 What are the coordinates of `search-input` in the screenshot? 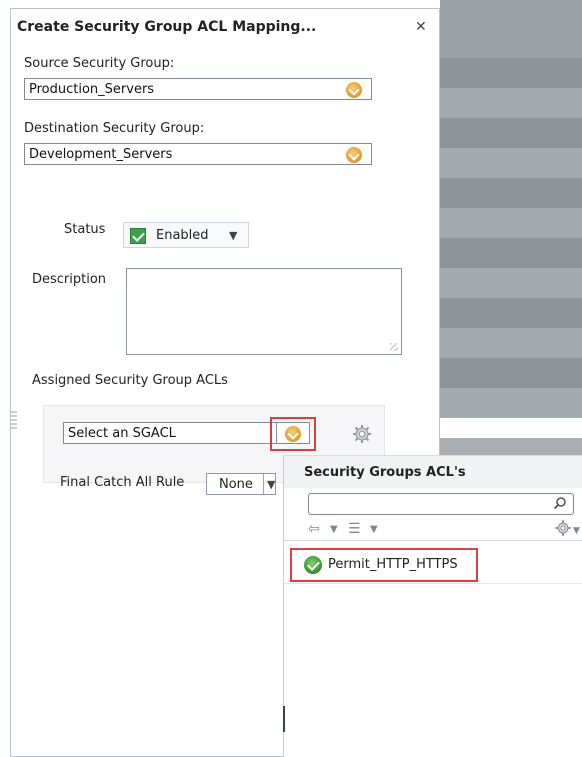 It's located at (441, 504).